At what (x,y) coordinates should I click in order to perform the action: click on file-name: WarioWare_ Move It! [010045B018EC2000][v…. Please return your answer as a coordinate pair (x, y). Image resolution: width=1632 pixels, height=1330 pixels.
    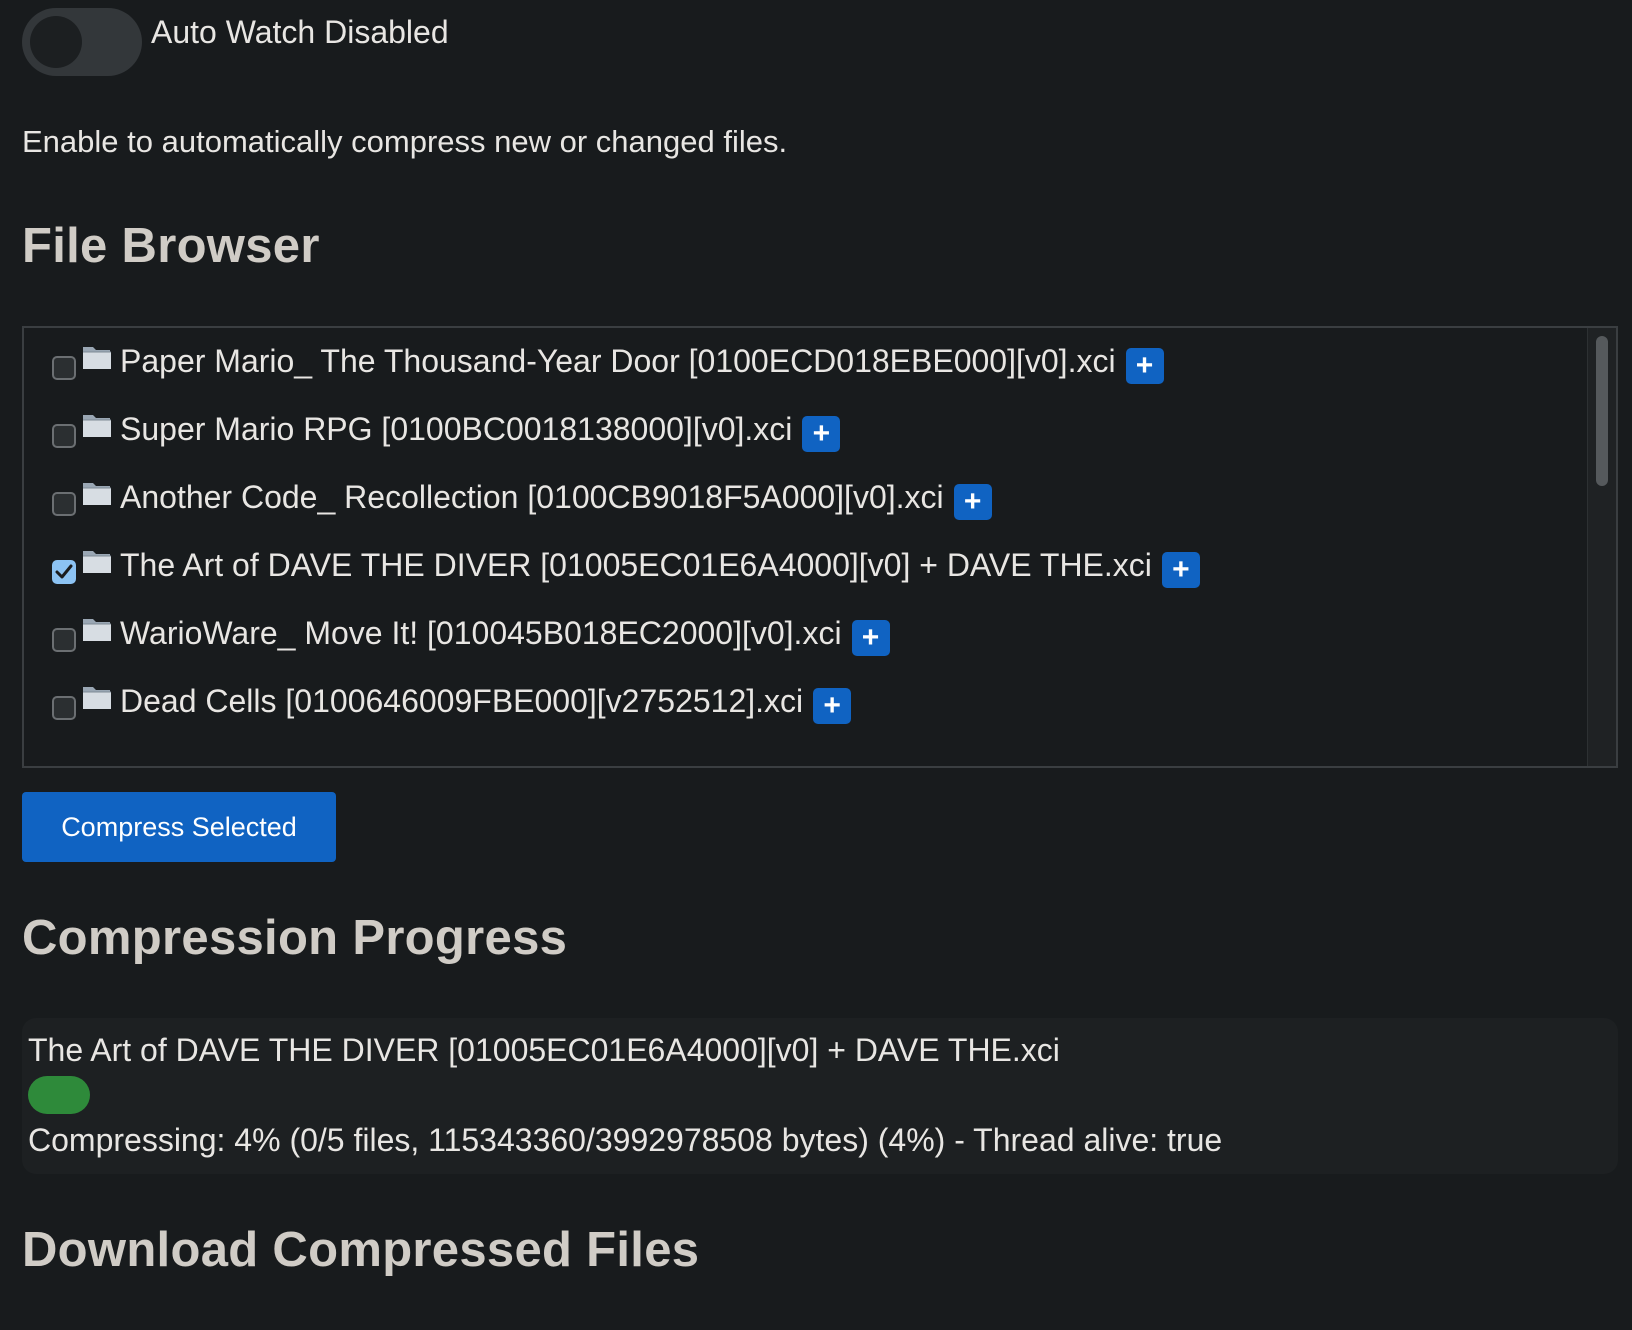
    Looking at the image, I should click on (481, 632).